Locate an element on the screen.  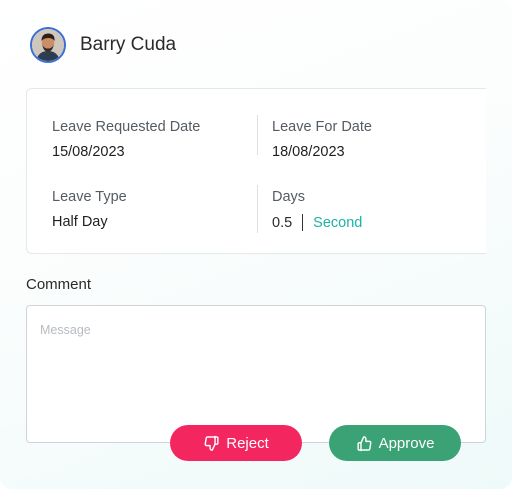
comment-label: Comment is located at coordinates (59, 284).